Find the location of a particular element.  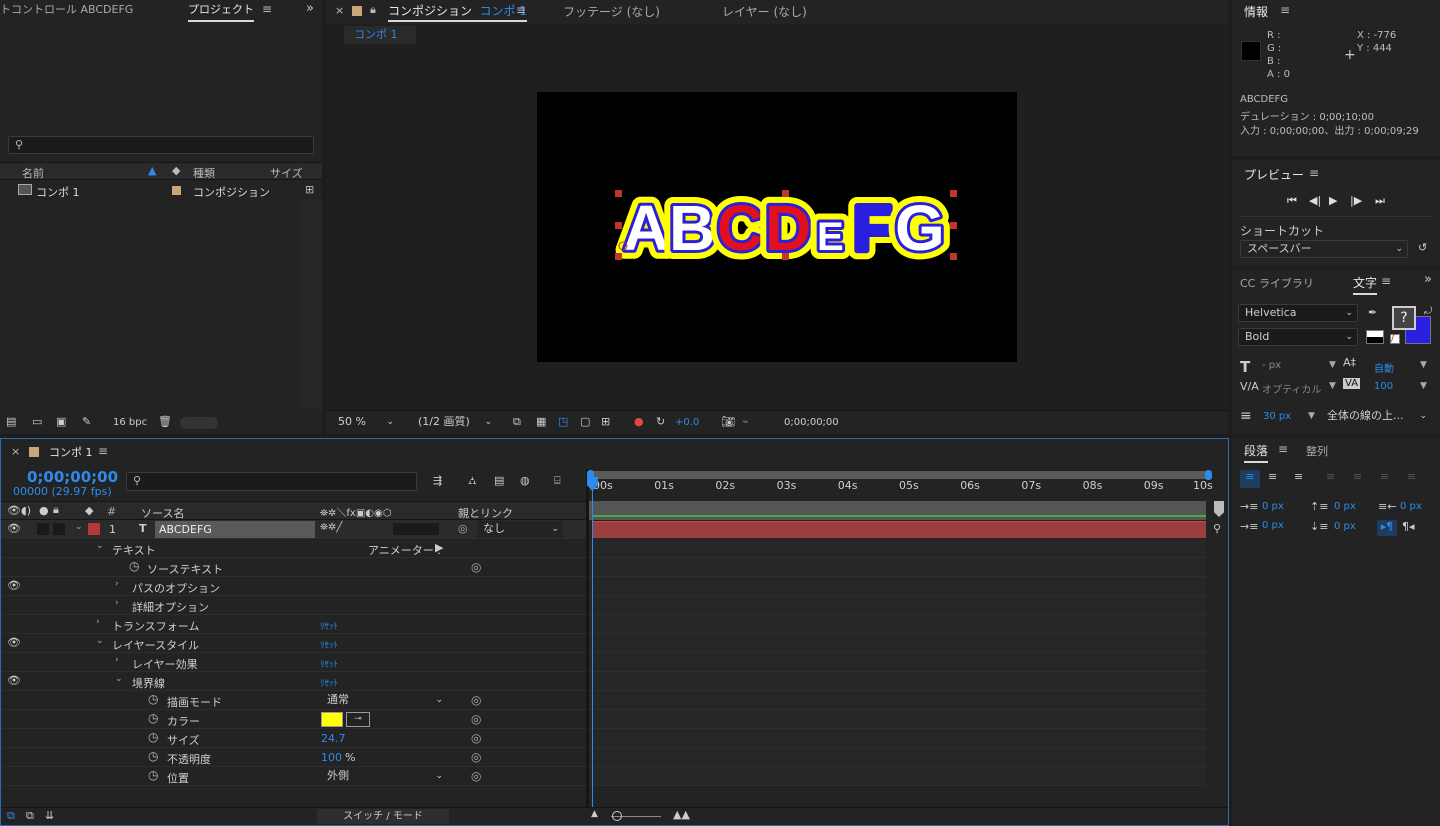

thumbnail-slider is located at coordinates (199, 423).